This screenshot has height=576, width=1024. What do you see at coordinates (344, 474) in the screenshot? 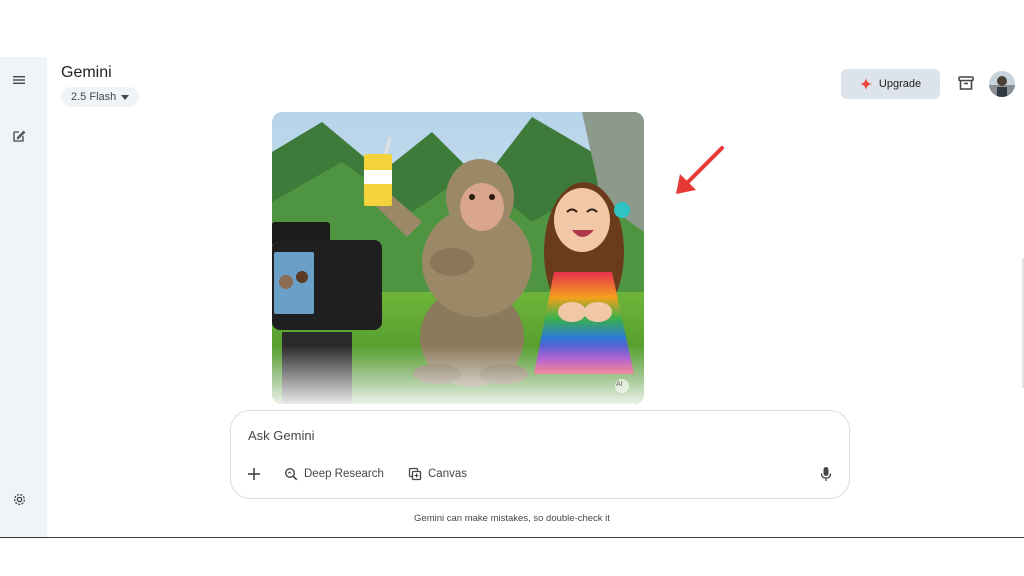
I see `deep-research-label: Deep Research` at bounding box center [344, 474].